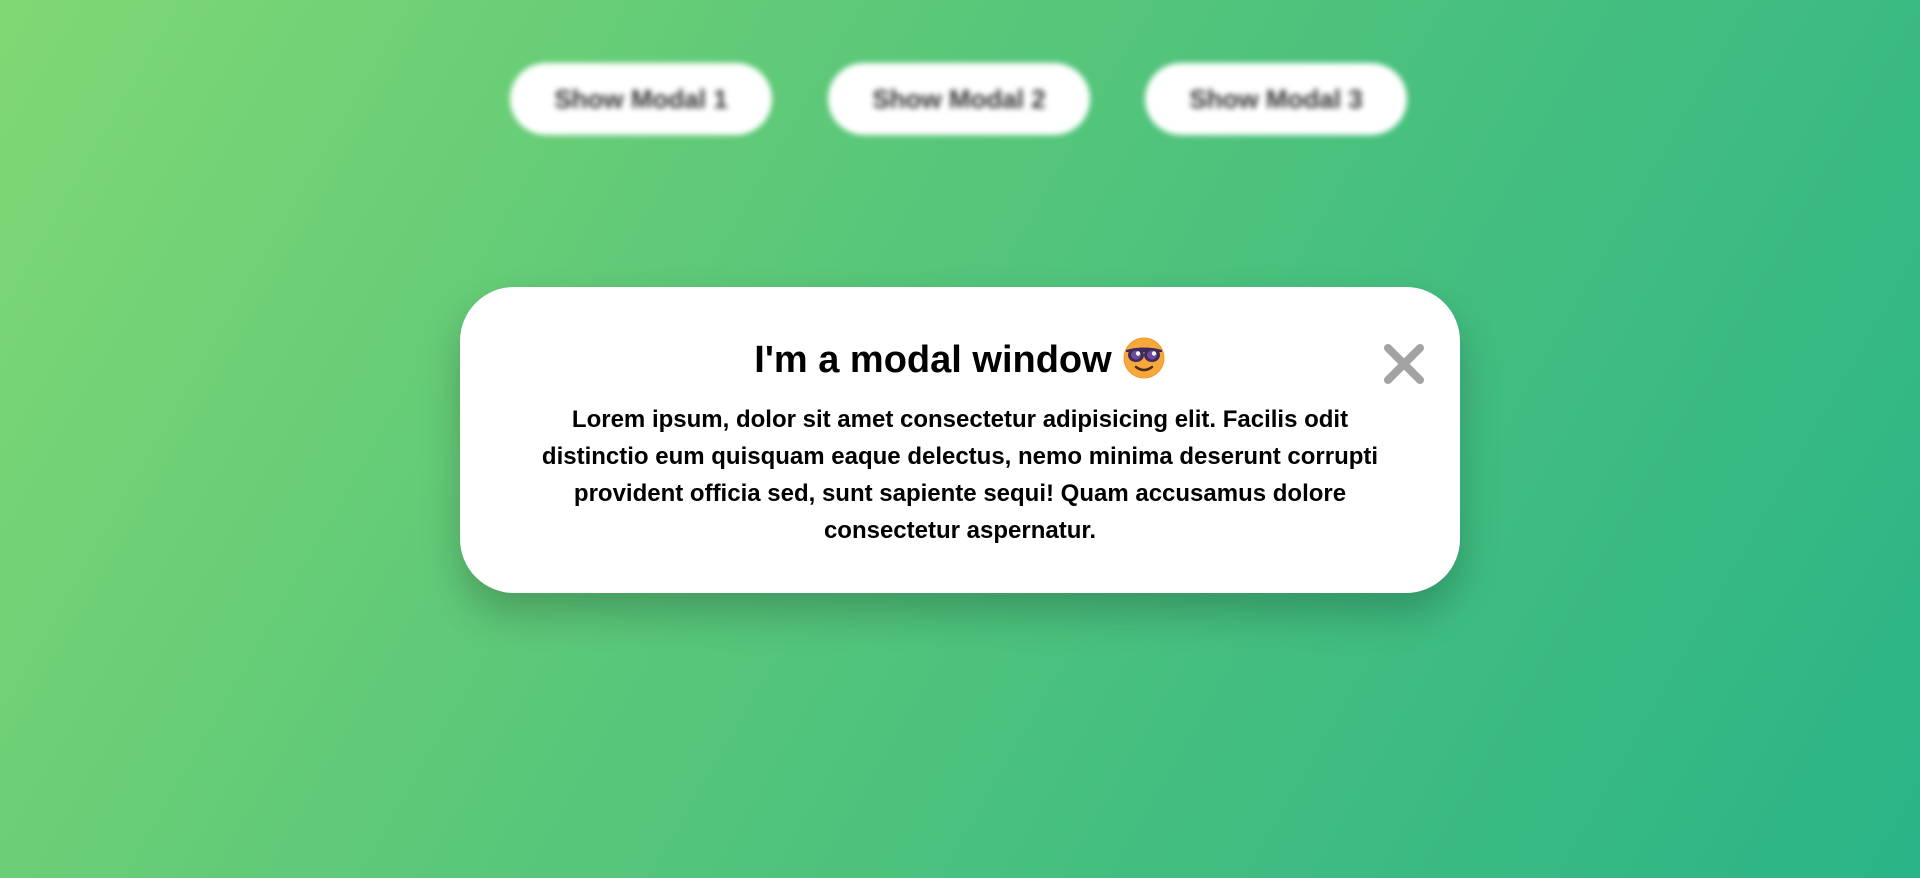 The image size is (1920, 878). I want to click on close-button, so click(1404, 364).